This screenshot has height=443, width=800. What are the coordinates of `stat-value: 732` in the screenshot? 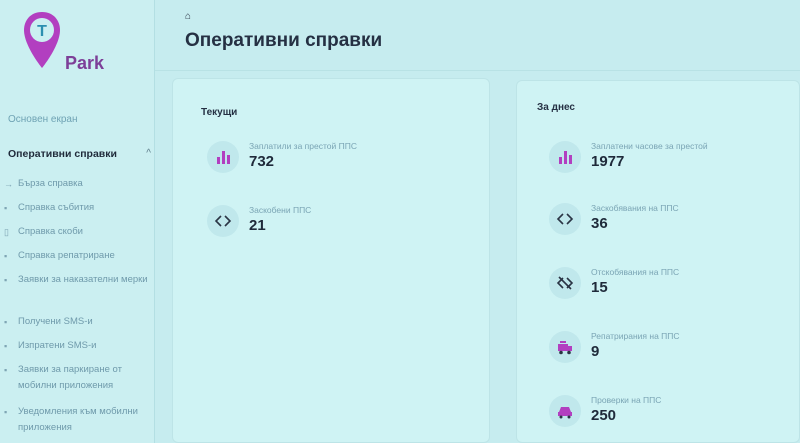 It's located at (262, 161).